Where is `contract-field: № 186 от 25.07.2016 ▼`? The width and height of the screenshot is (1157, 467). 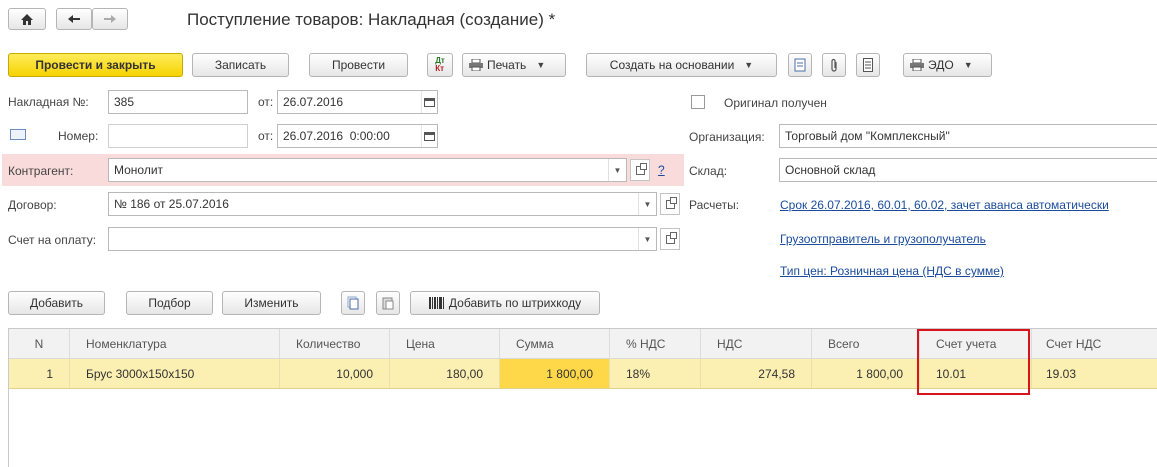 contract-field: № 186 от 25.07.2016 ▼ is located at coordinates (382, 204).